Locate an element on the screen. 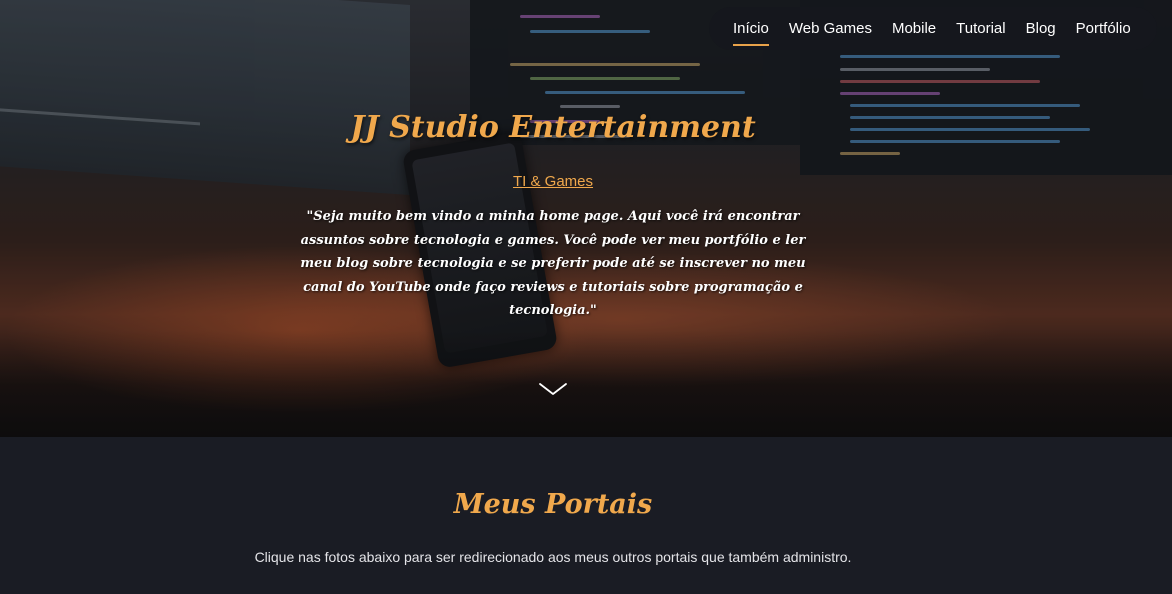 Image resolution: width=1172 pixels, height=594 pixels. nav-item-portfolio: Portfólio is located at coordinates (1103, 28).